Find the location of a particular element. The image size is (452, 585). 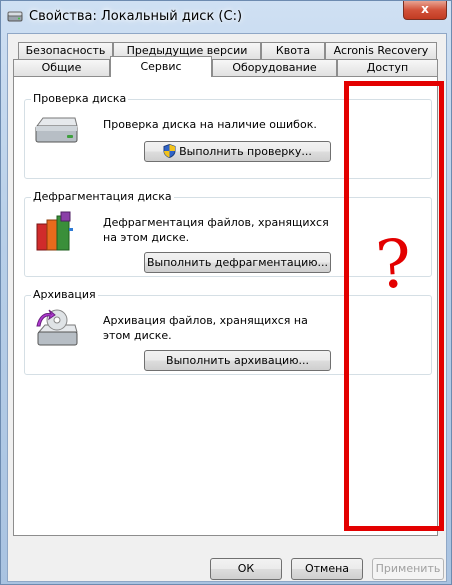

apply-button: Применить is located at coordinates (408, 569).